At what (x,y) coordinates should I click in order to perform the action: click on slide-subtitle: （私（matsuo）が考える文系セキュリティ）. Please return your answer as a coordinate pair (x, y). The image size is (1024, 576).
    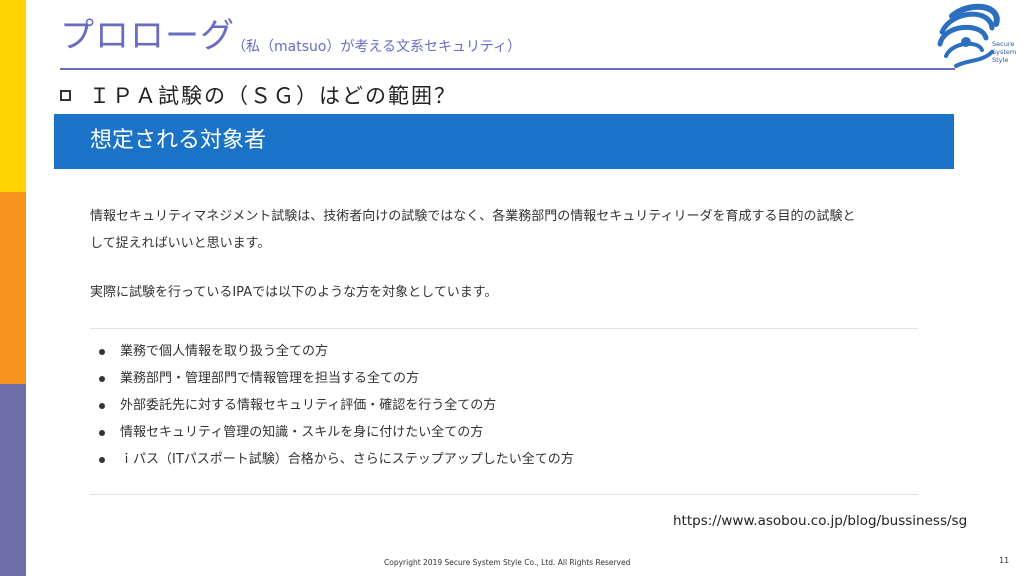
    Looking at the image, I should click on (377, 47).